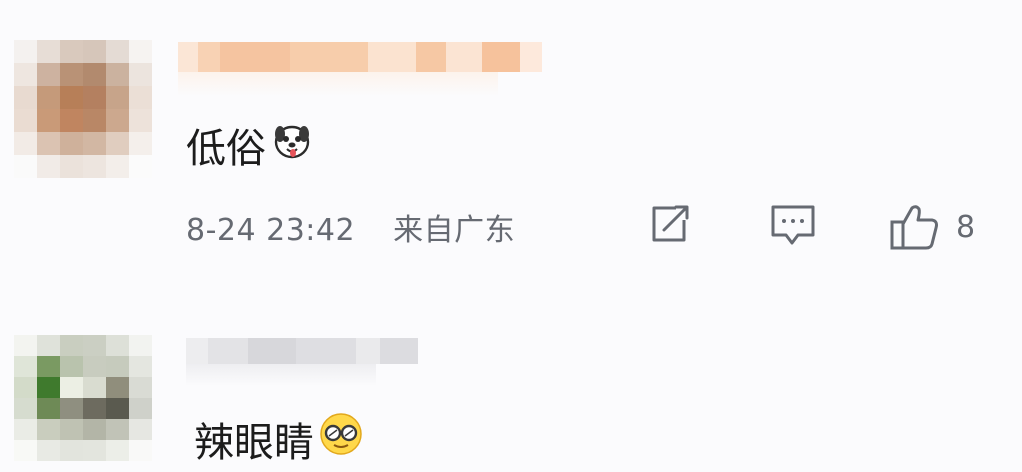 The image size is (1022, 472). What do you see at coordinates (254, 443) in the screenshot?
I see `comment-text-label: 辣眼睛` at bounding box center [254, 443].